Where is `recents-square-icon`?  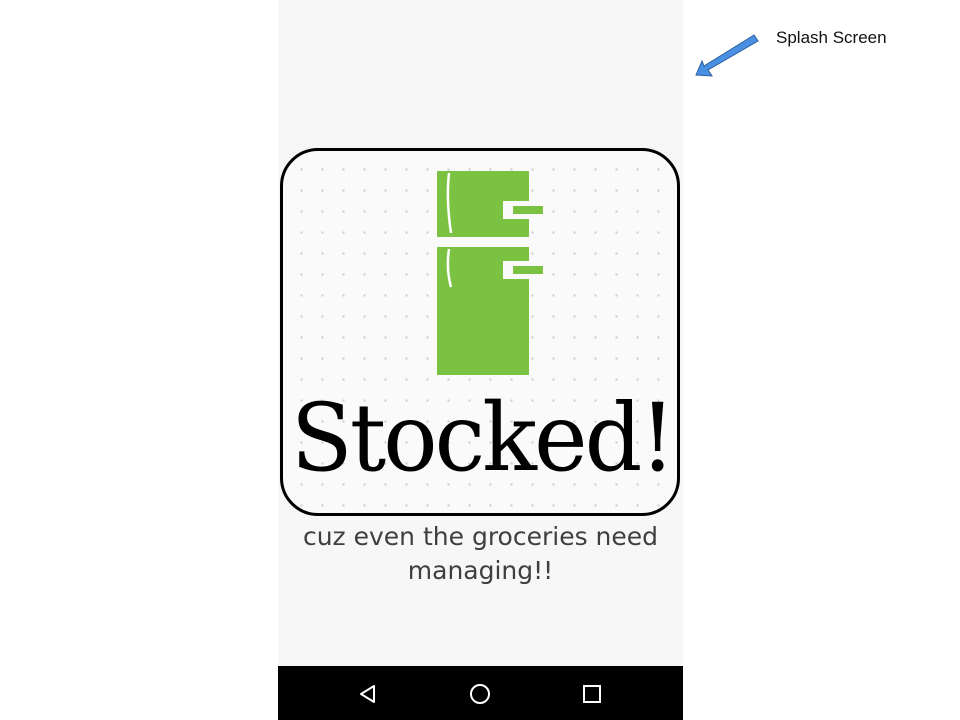
recents-square-icon is located at coordinates (592, 694).